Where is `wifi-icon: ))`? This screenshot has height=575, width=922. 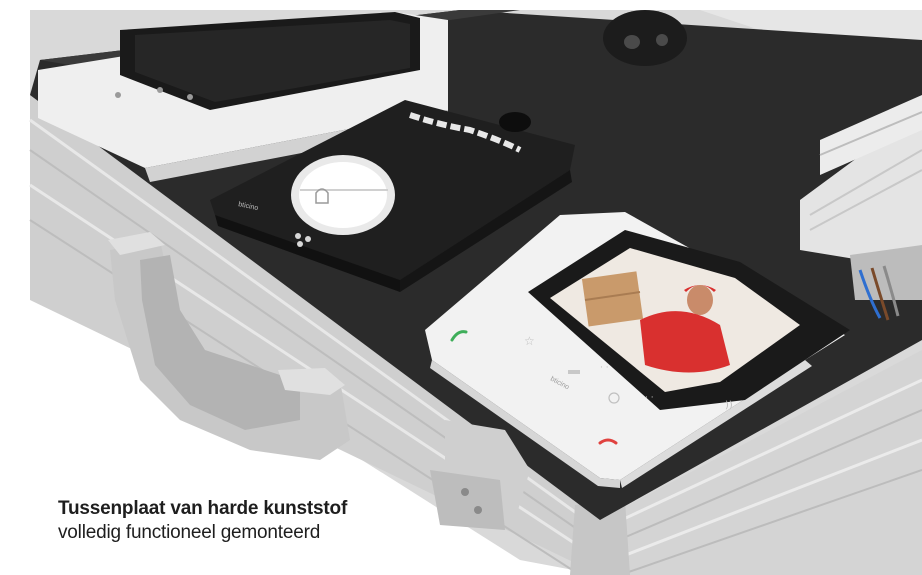 wifi-icon: )) is located at coordinates (729, 405).